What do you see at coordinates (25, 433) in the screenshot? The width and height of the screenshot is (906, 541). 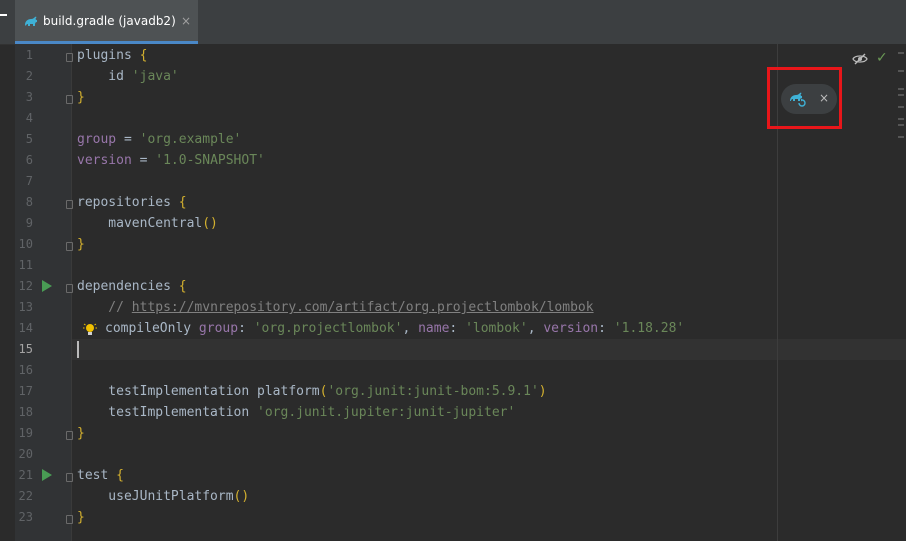 I see `line-number: 19` at bounding box center [25, 433].